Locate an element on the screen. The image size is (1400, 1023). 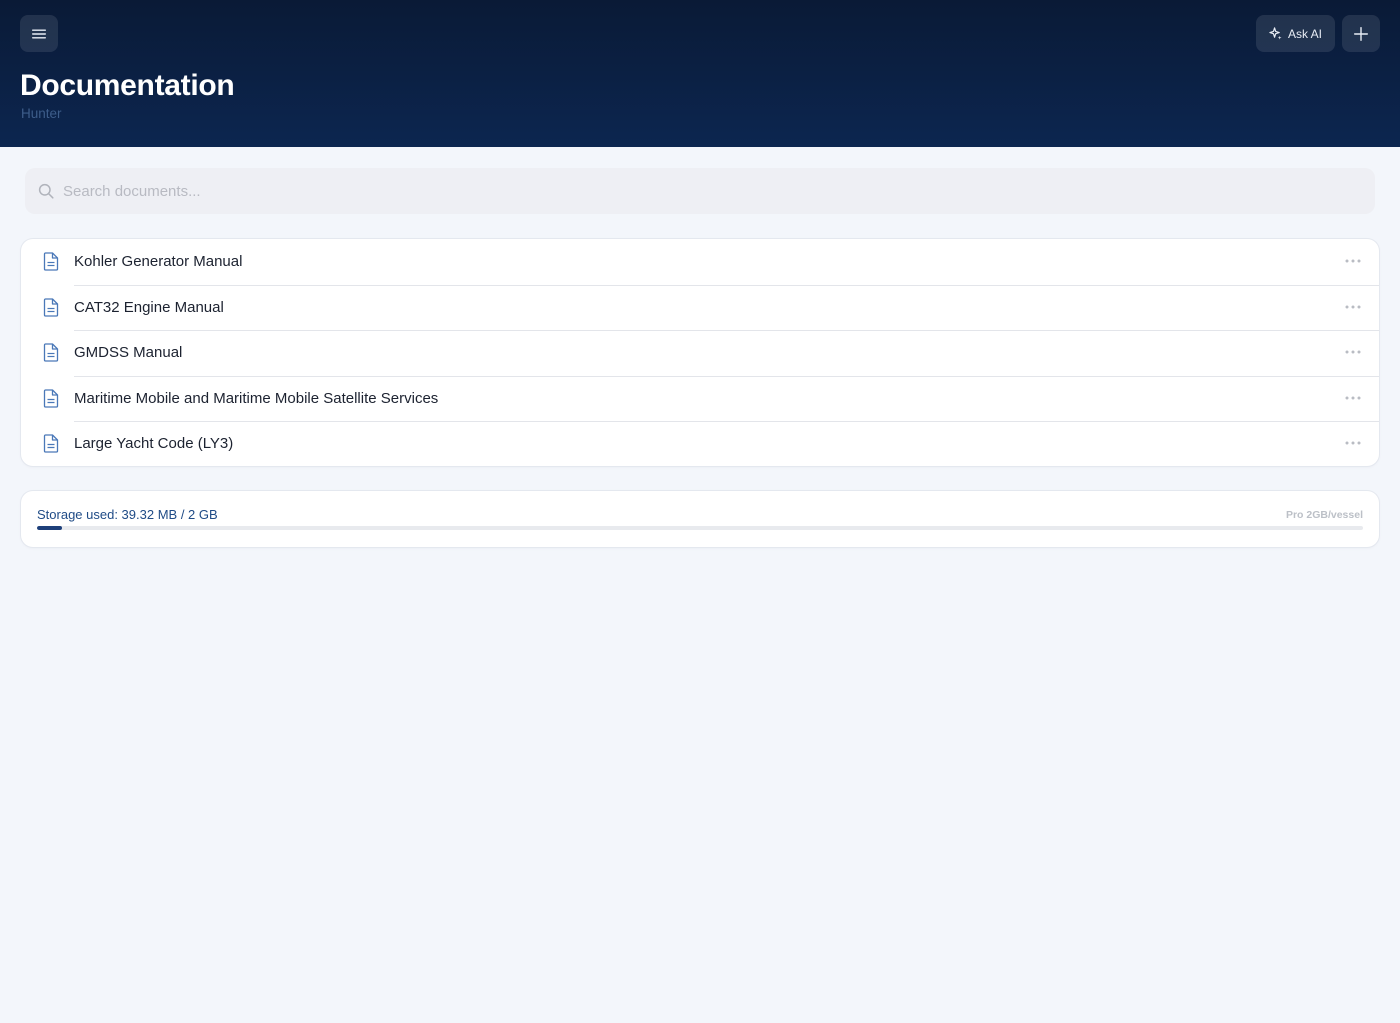
sparkle-icon is located at coordinates (1275, 33).